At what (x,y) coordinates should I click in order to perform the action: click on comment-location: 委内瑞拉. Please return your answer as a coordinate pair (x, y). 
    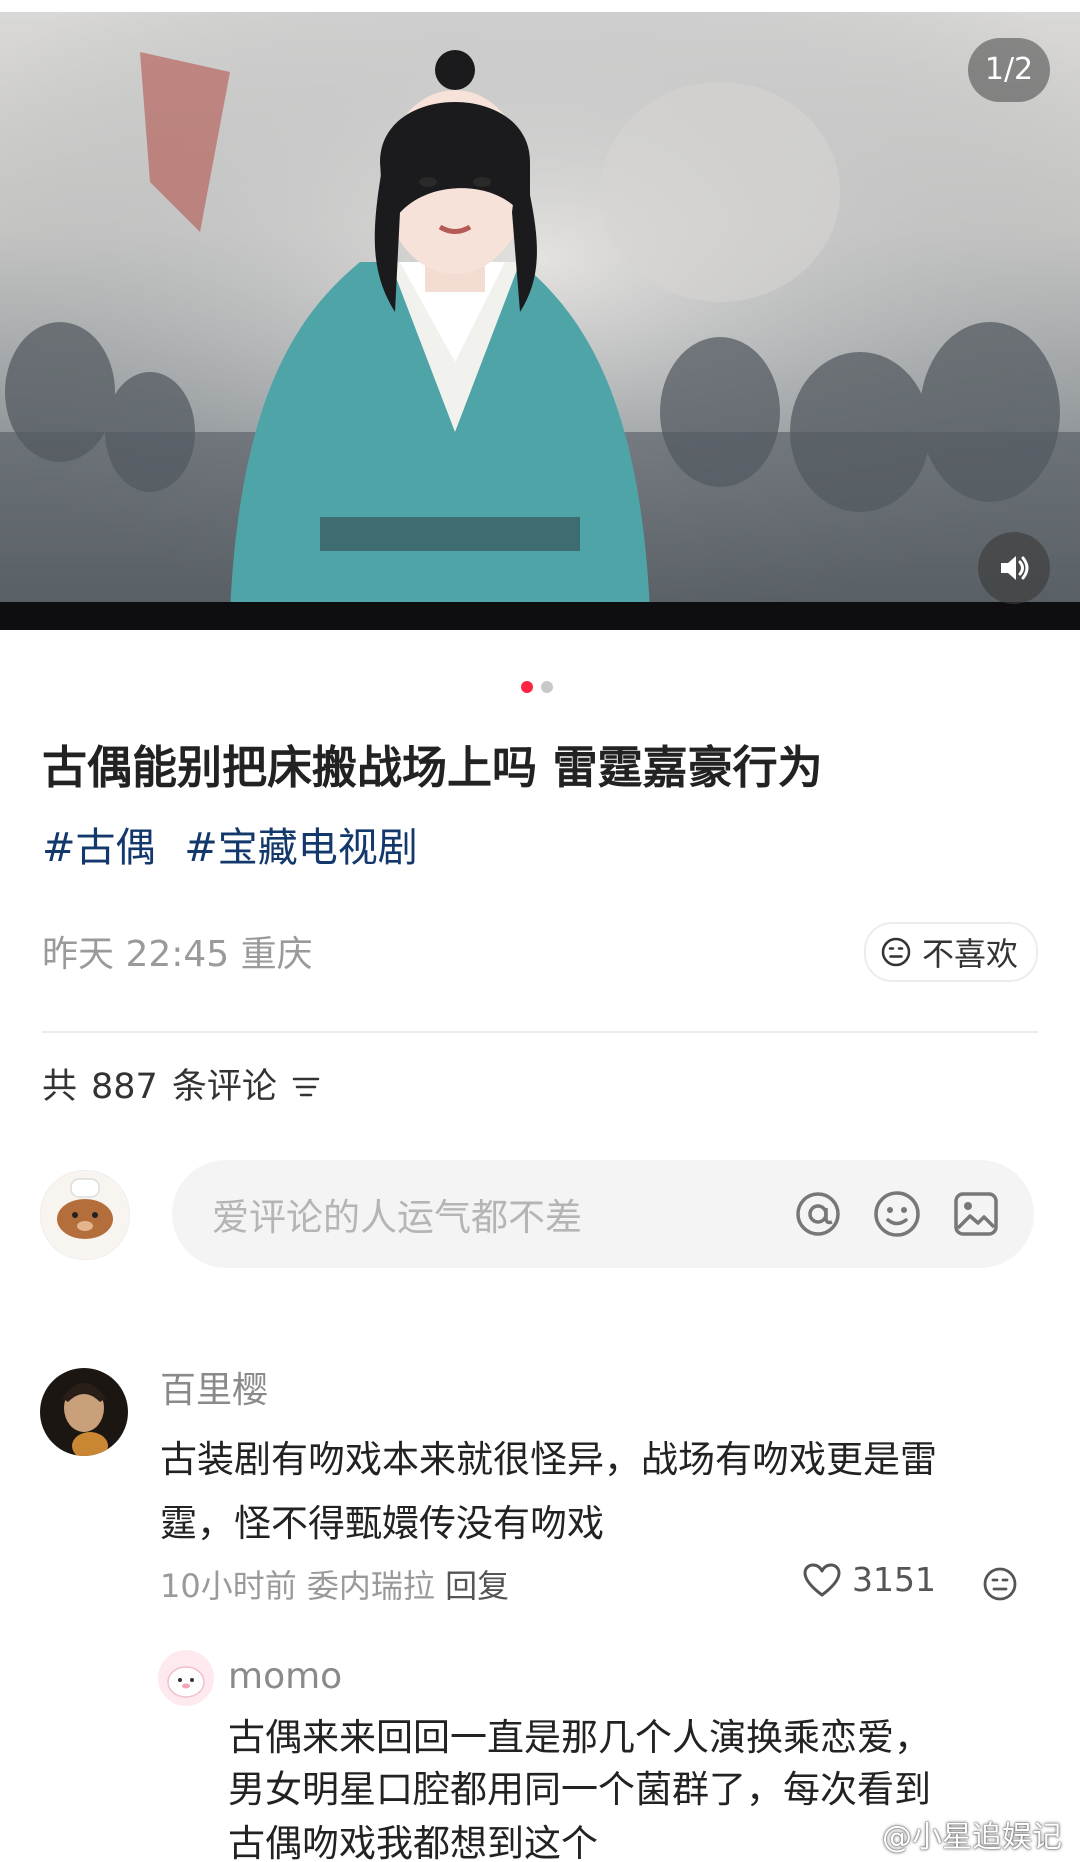
    Looking at the image, I should click on (370, 1586).